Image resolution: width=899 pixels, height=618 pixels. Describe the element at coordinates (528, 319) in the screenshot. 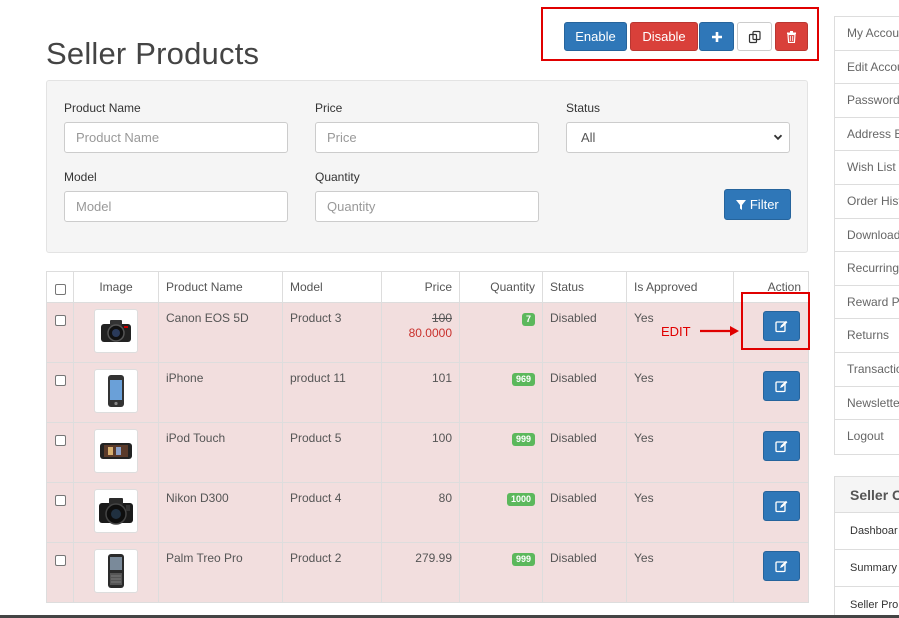

I see `quantity-badge: 7` at that location.